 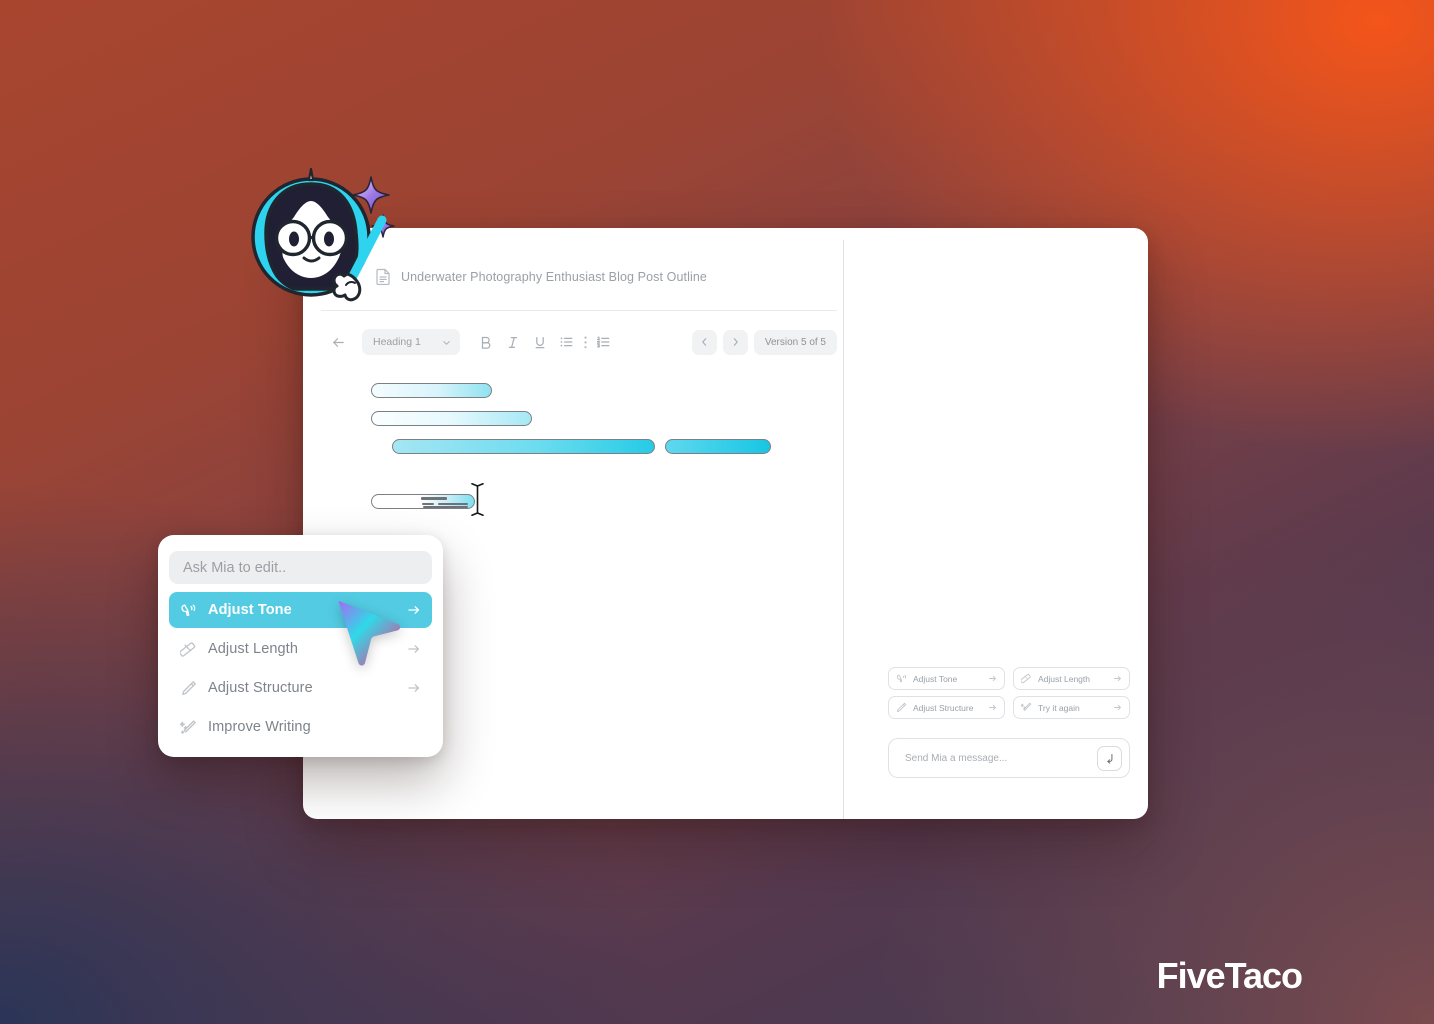 I want to click on chip-label: Adjust Length, so click(x=1064, y=678).